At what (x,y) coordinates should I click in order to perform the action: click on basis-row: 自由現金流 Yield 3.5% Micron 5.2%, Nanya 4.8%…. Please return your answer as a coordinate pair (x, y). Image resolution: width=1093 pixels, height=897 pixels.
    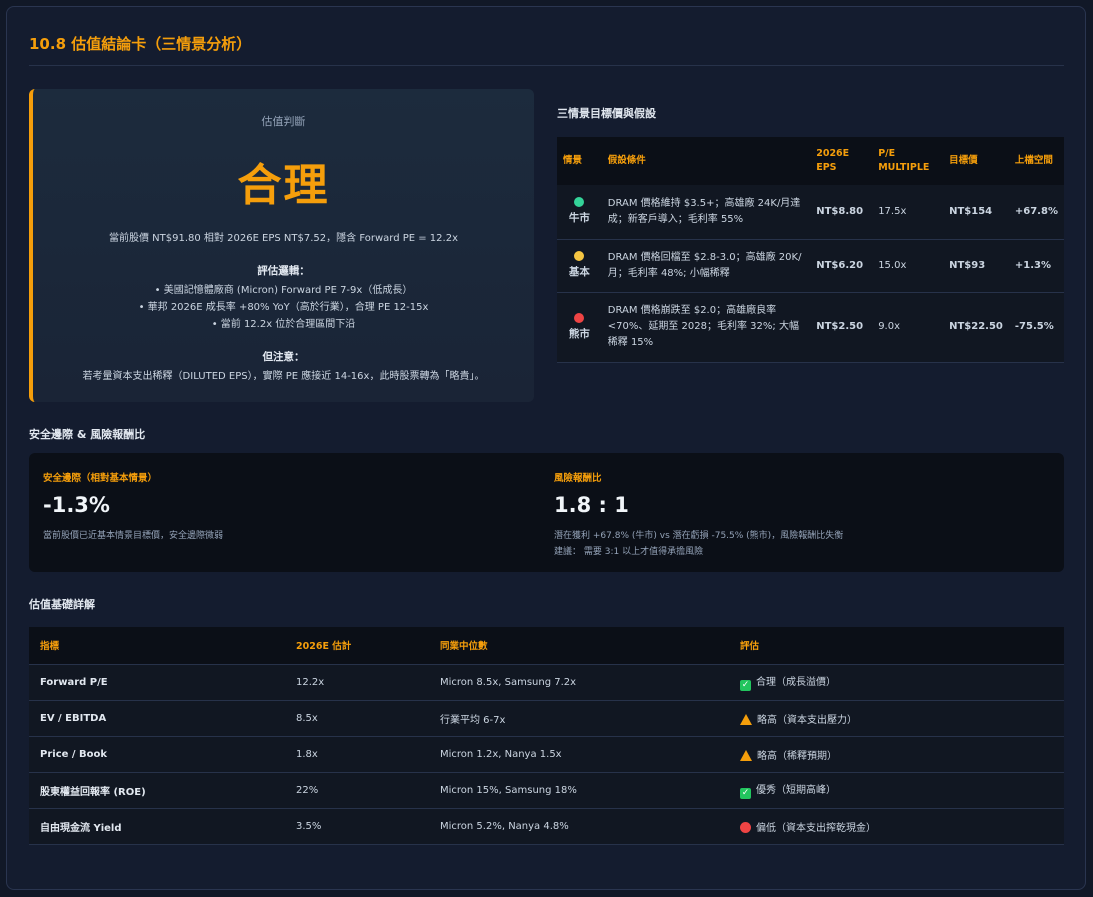
    Looking at the image, I should click on (546, 826).